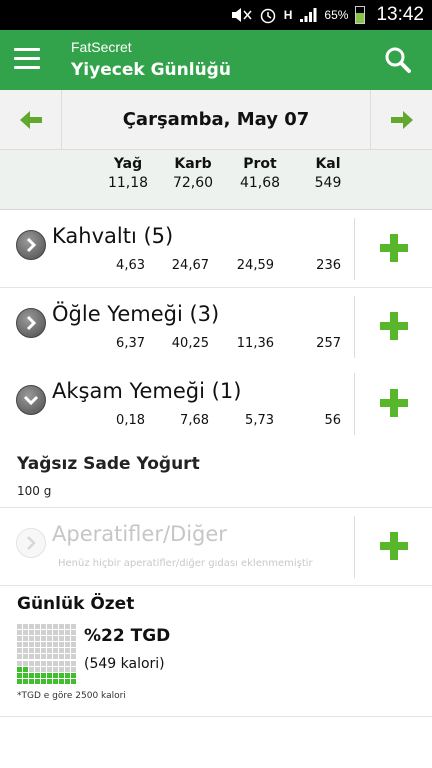  I want to click on meal-carb: 7,68, so click(194, 420).